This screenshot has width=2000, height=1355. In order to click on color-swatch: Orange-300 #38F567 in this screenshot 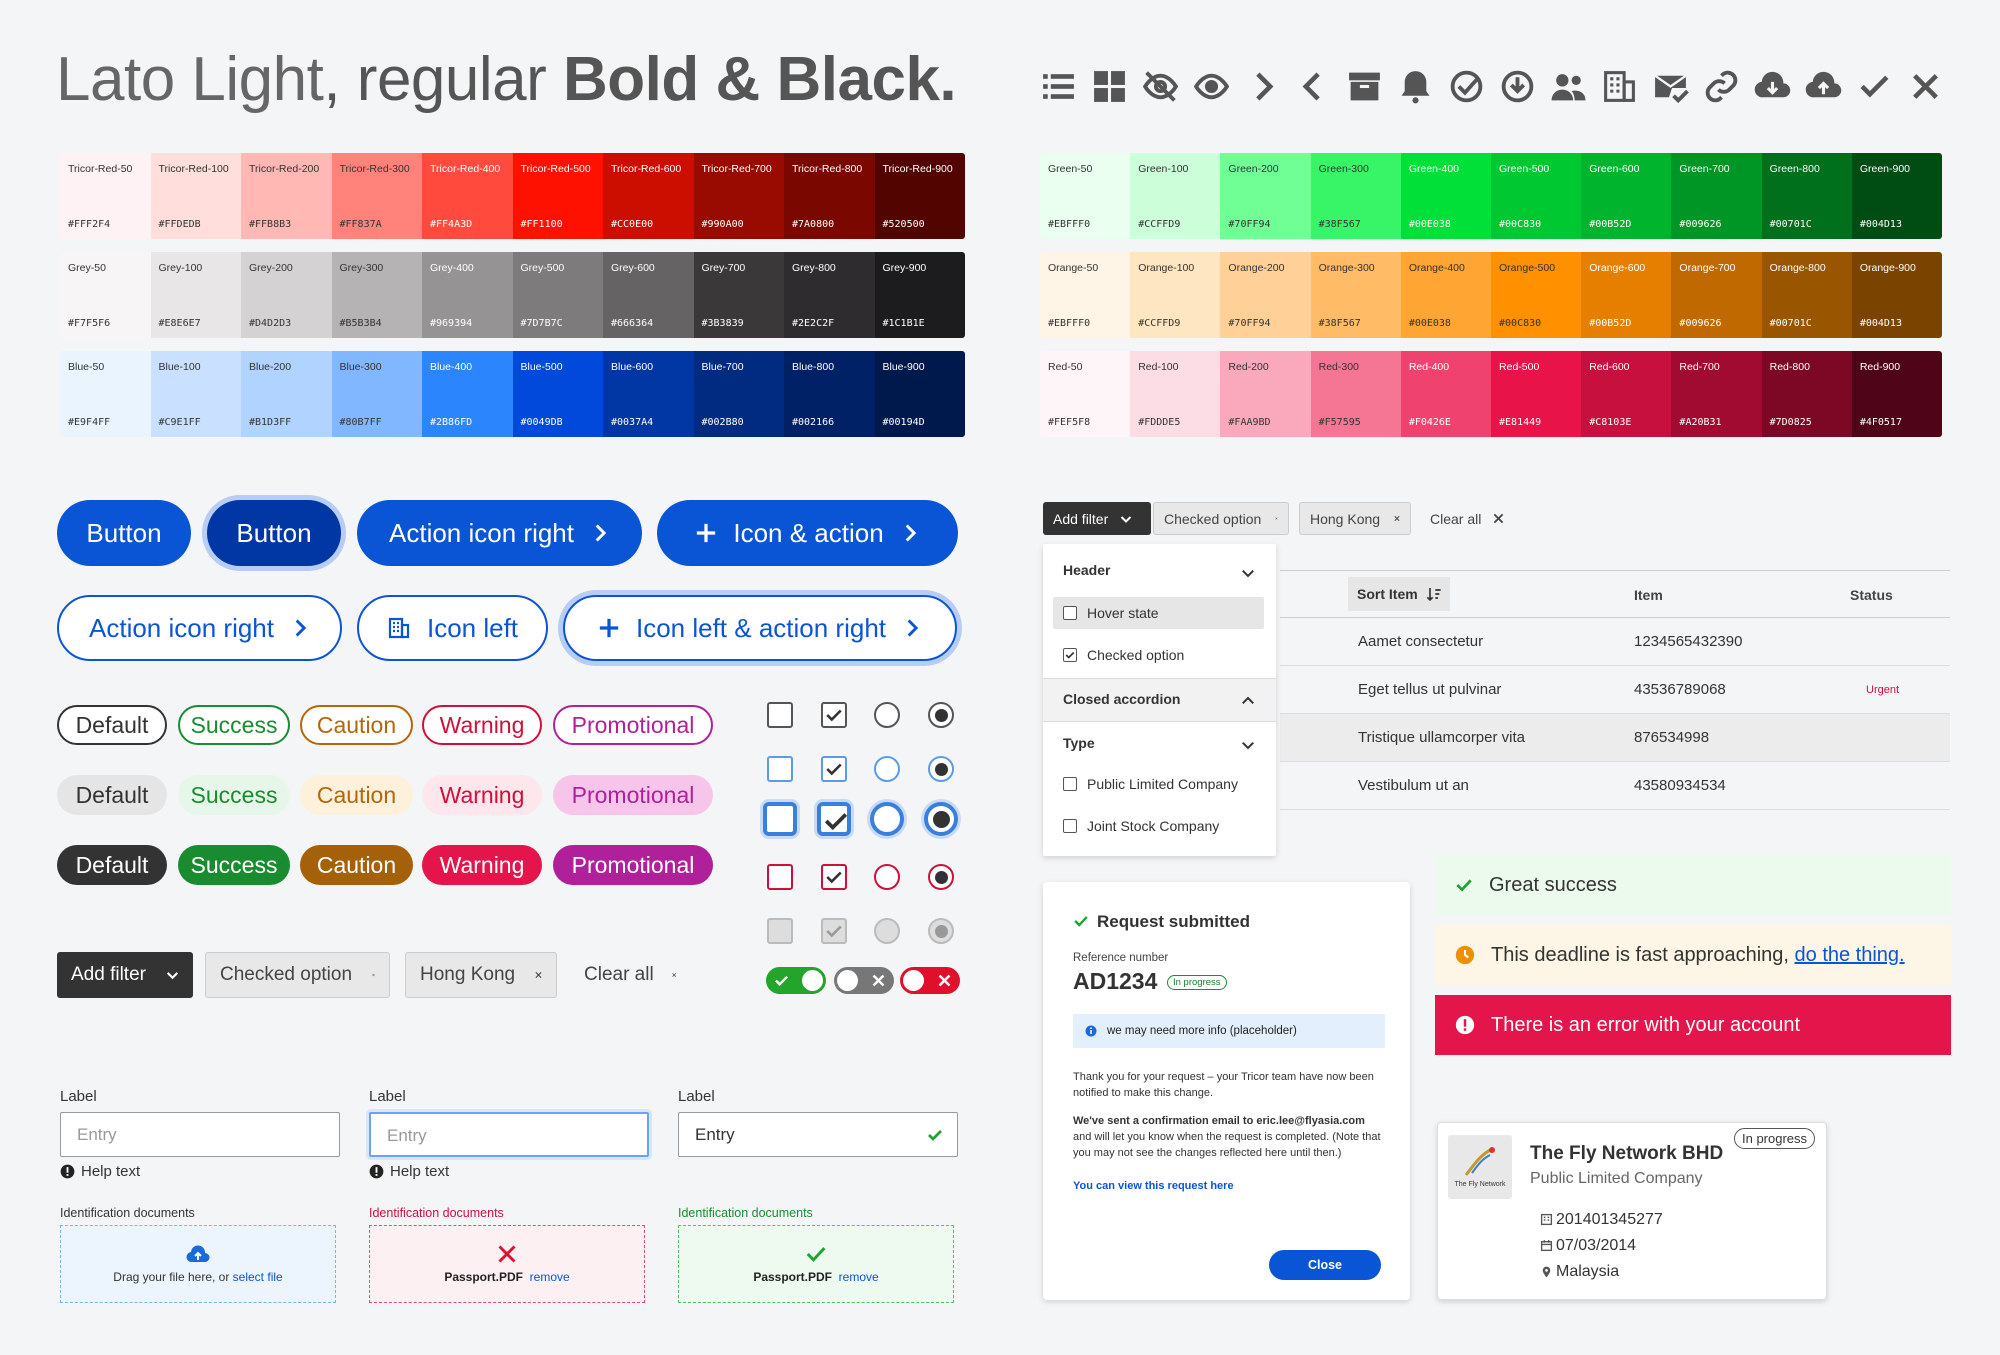, I will do `click(1355, 295)`.